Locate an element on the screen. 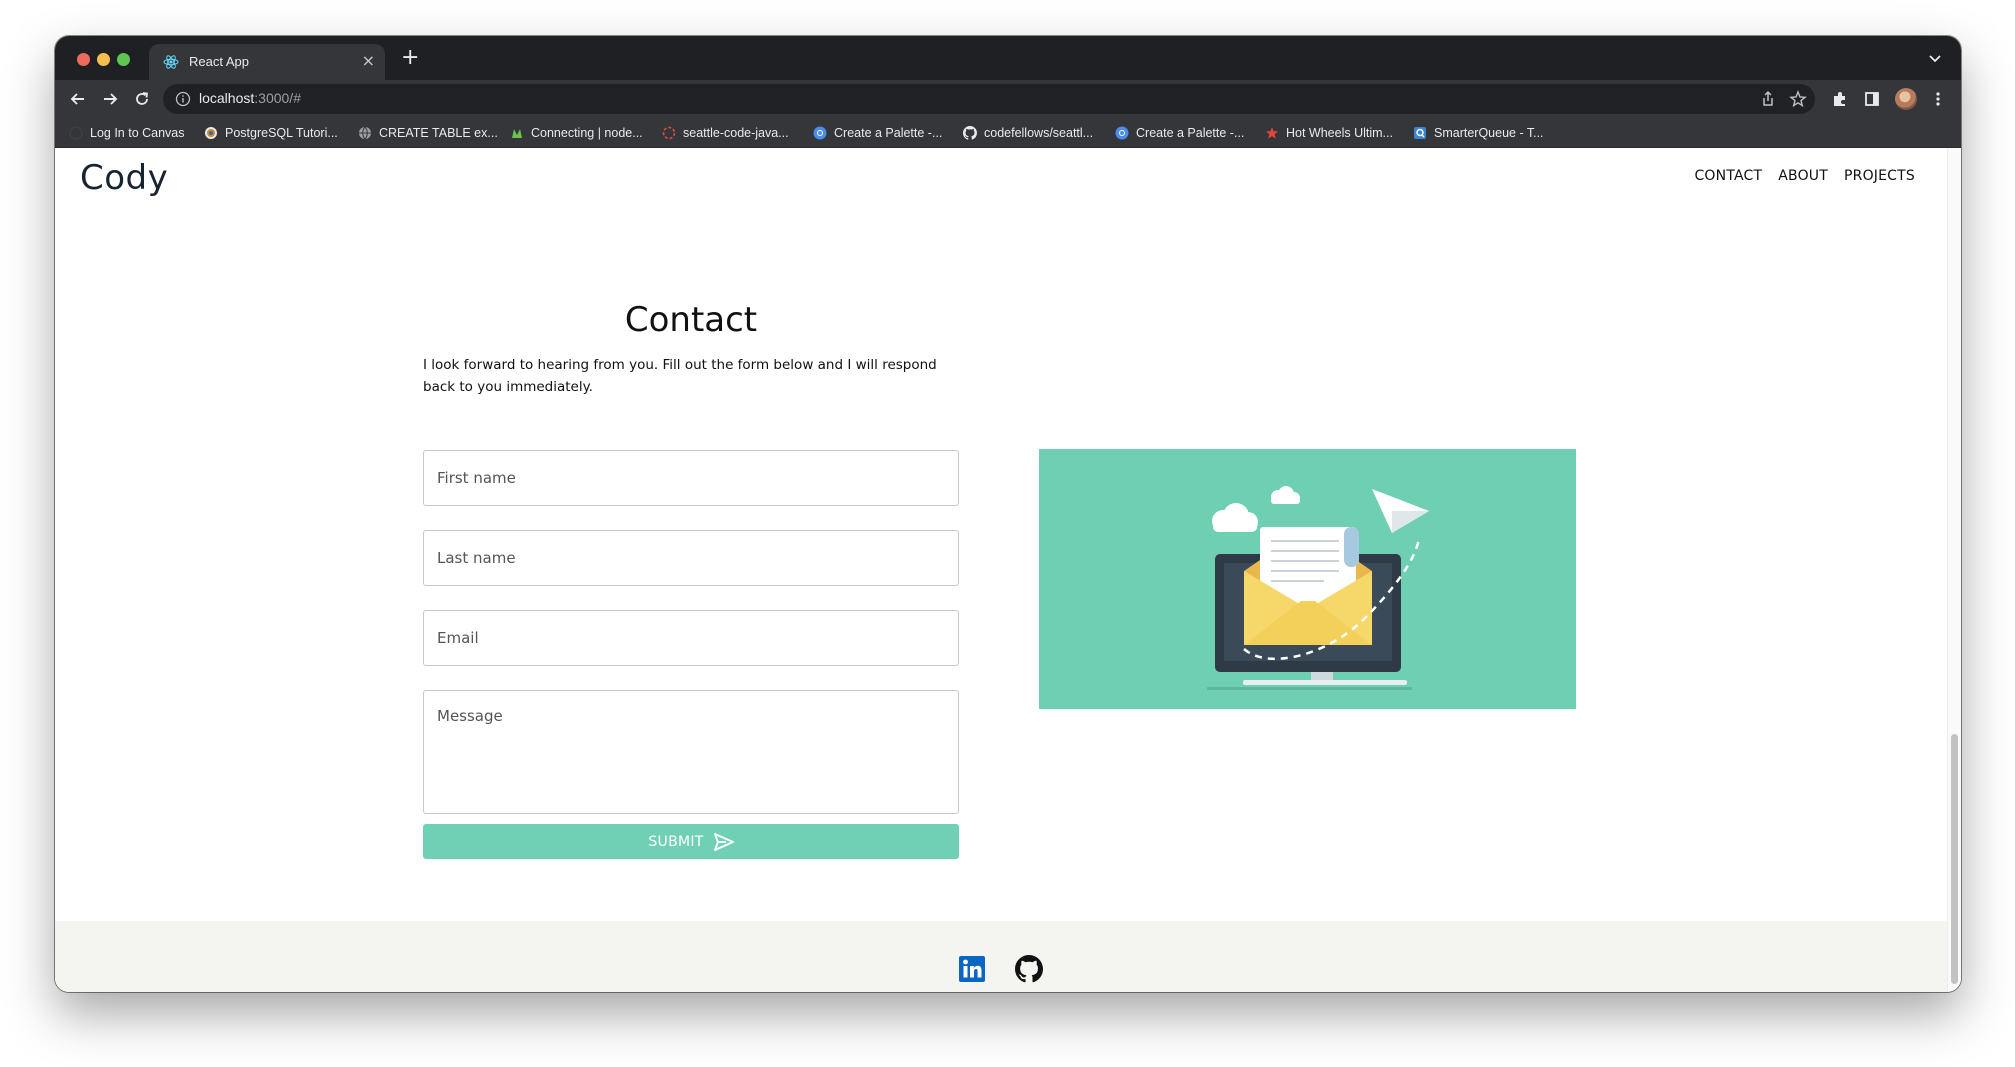 This screenshot has width=2015, height=1067. contact-illustration is located at coordinates (1307, 579).